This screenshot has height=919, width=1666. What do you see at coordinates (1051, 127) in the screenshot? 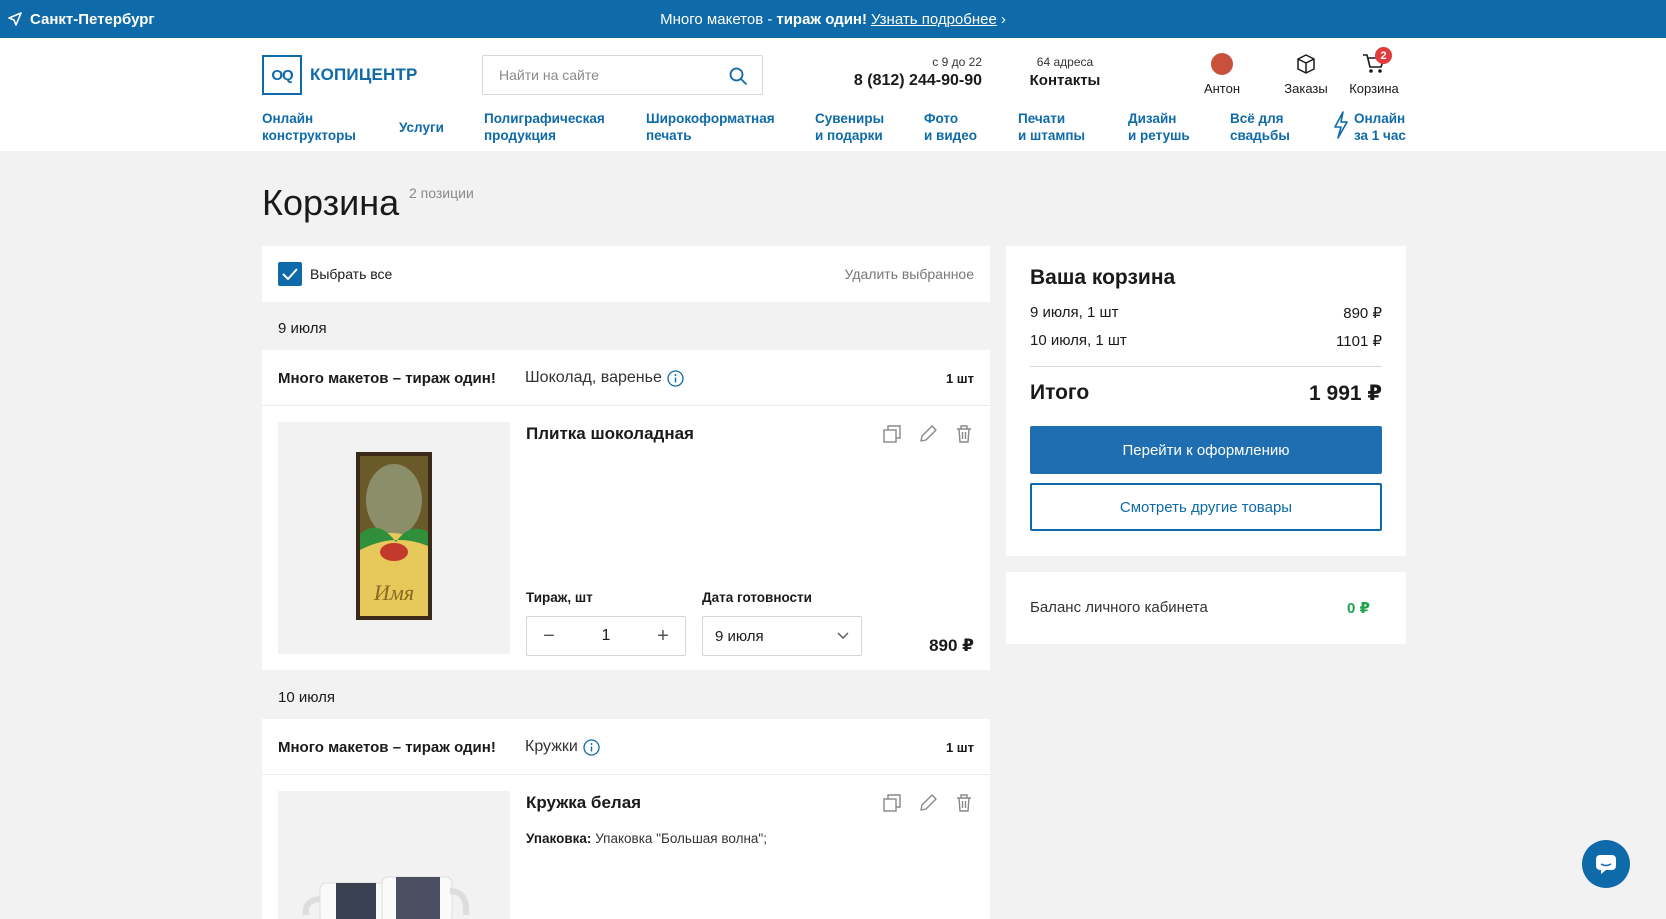
I see `nav-item-stamps: Печати и штампы` at bounding box center [1051, 127].